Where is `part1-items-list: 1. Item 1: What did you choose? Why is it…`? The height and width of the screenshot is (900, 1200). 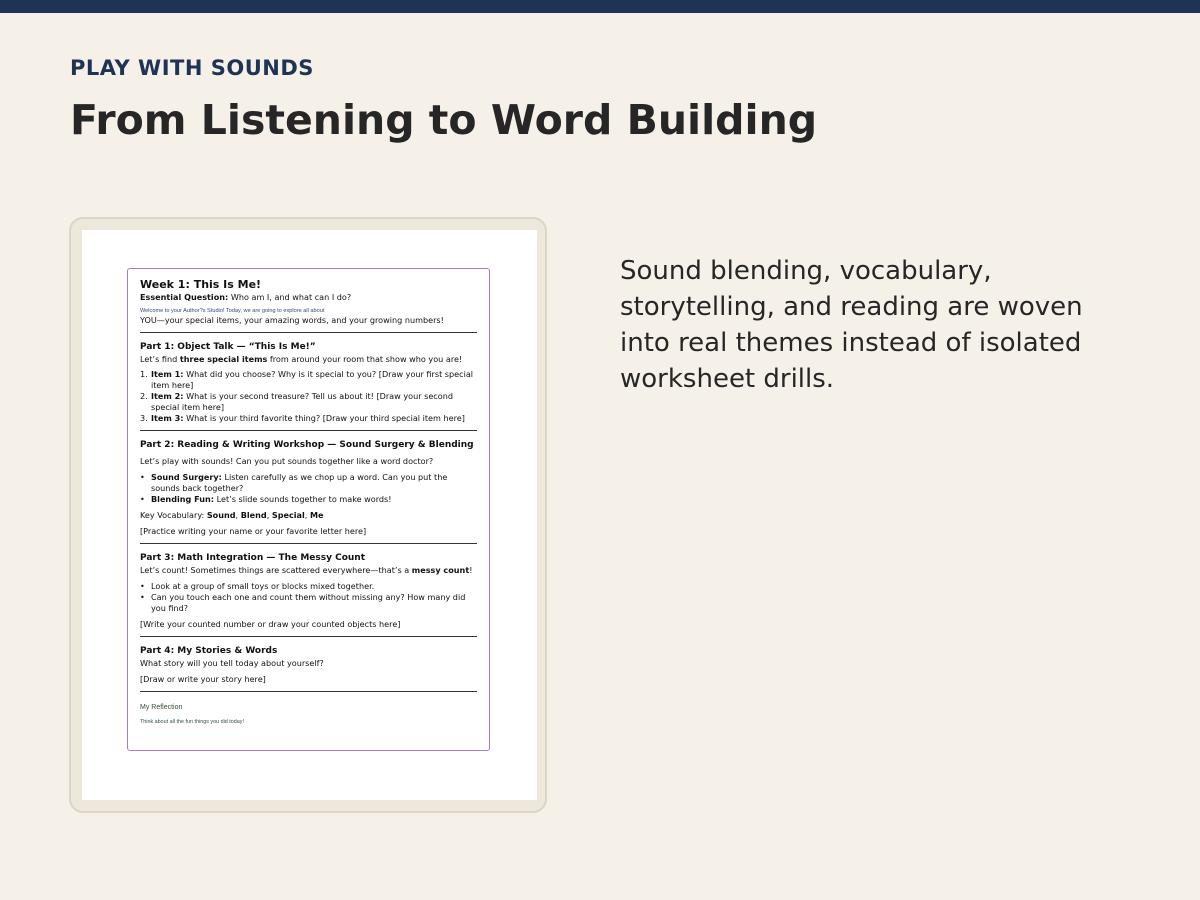
part1-items-list: 1. Item 1: What did you choose? Why is it… is located at coordinates (308, 396).